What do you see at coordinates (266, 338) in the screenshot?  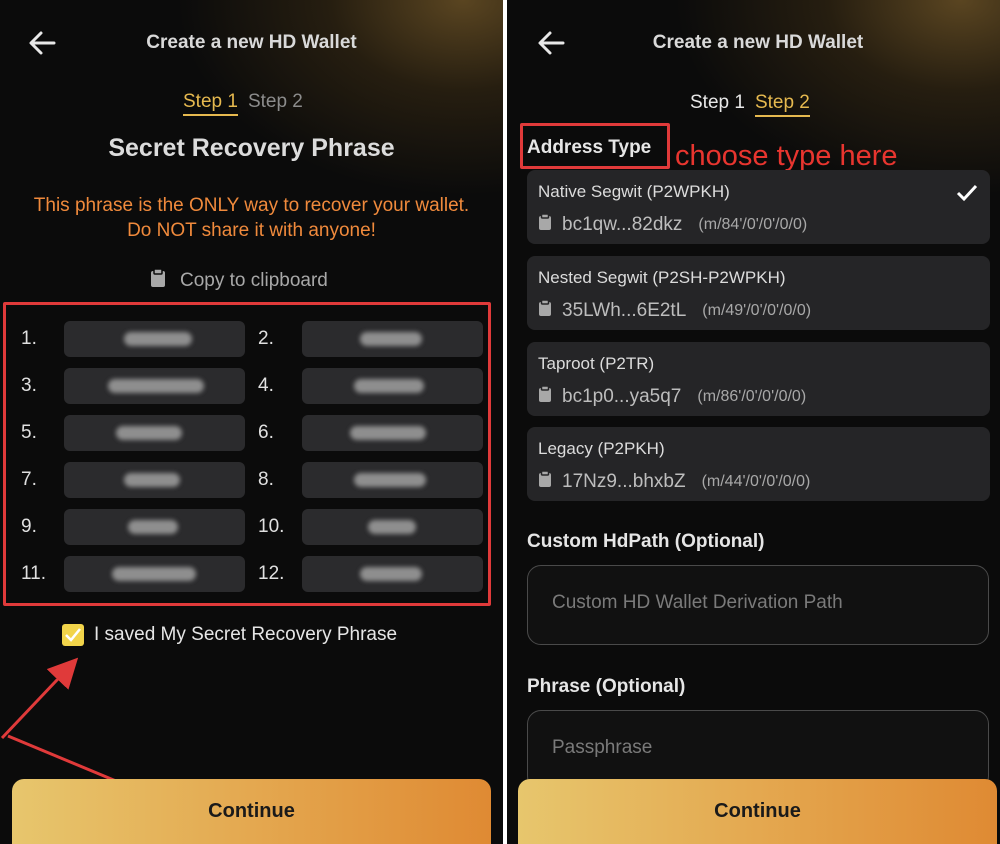 I see `word-number: 2.` at bounding box center [266, 338].